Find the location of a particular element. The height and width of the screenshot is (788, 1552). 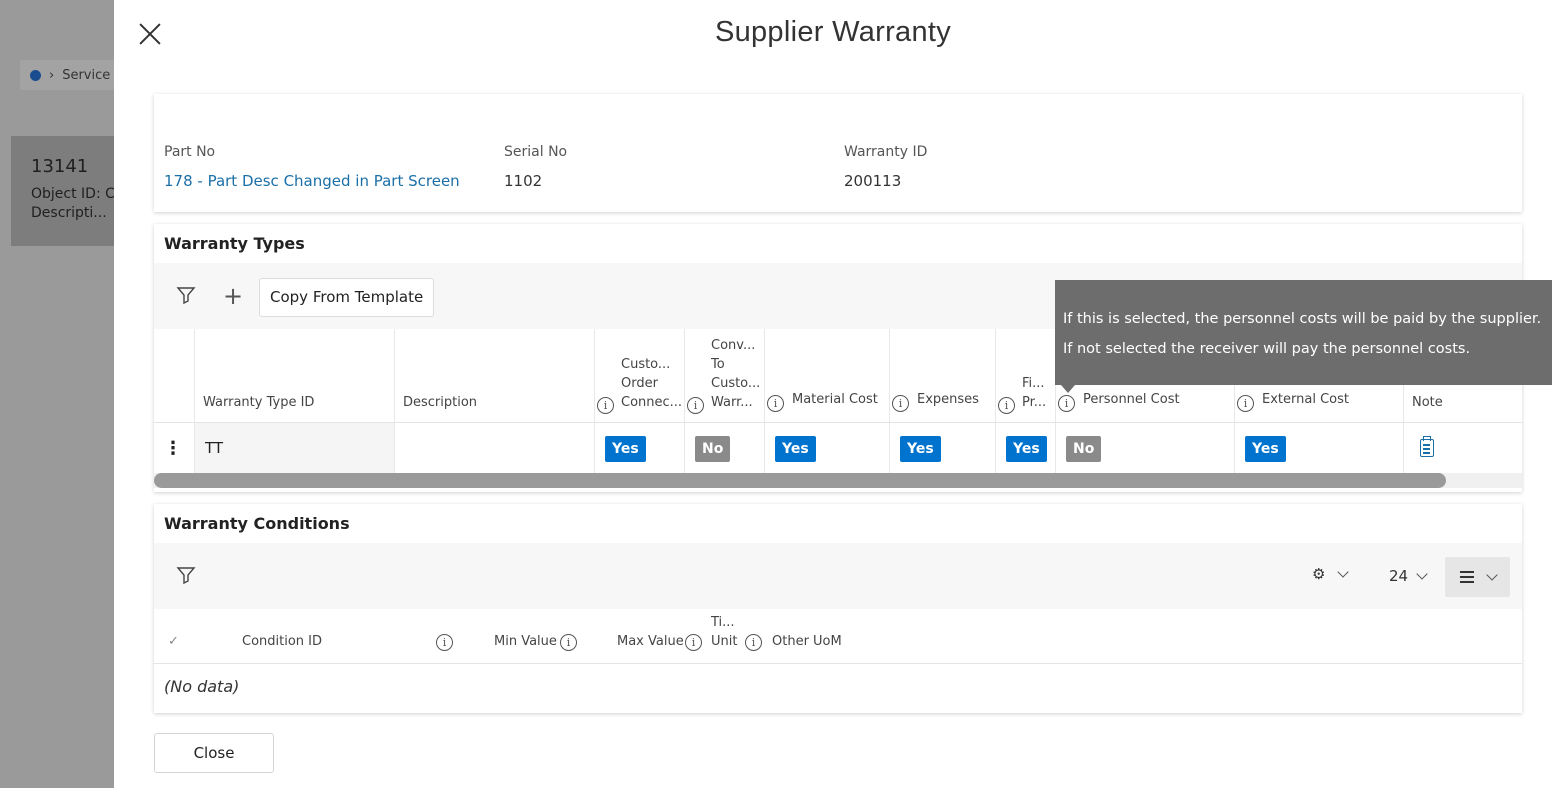

column-label-wrap: i Expenses is located at coordinates (942, 401).